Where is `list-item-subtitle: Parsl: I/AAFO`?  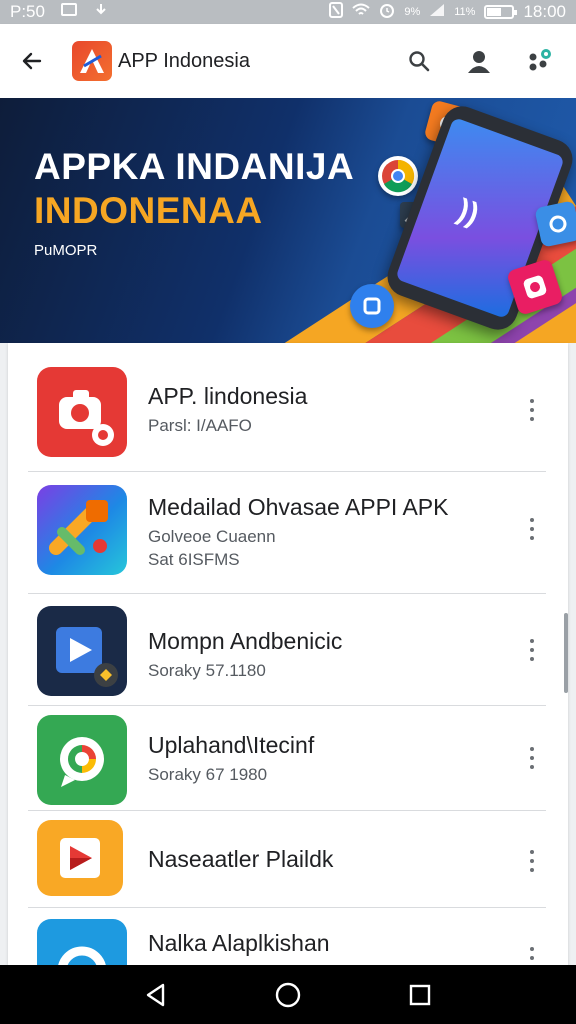
list-item-subtitle: Parsl: I/AAFO is located at coordinates (200, 425).